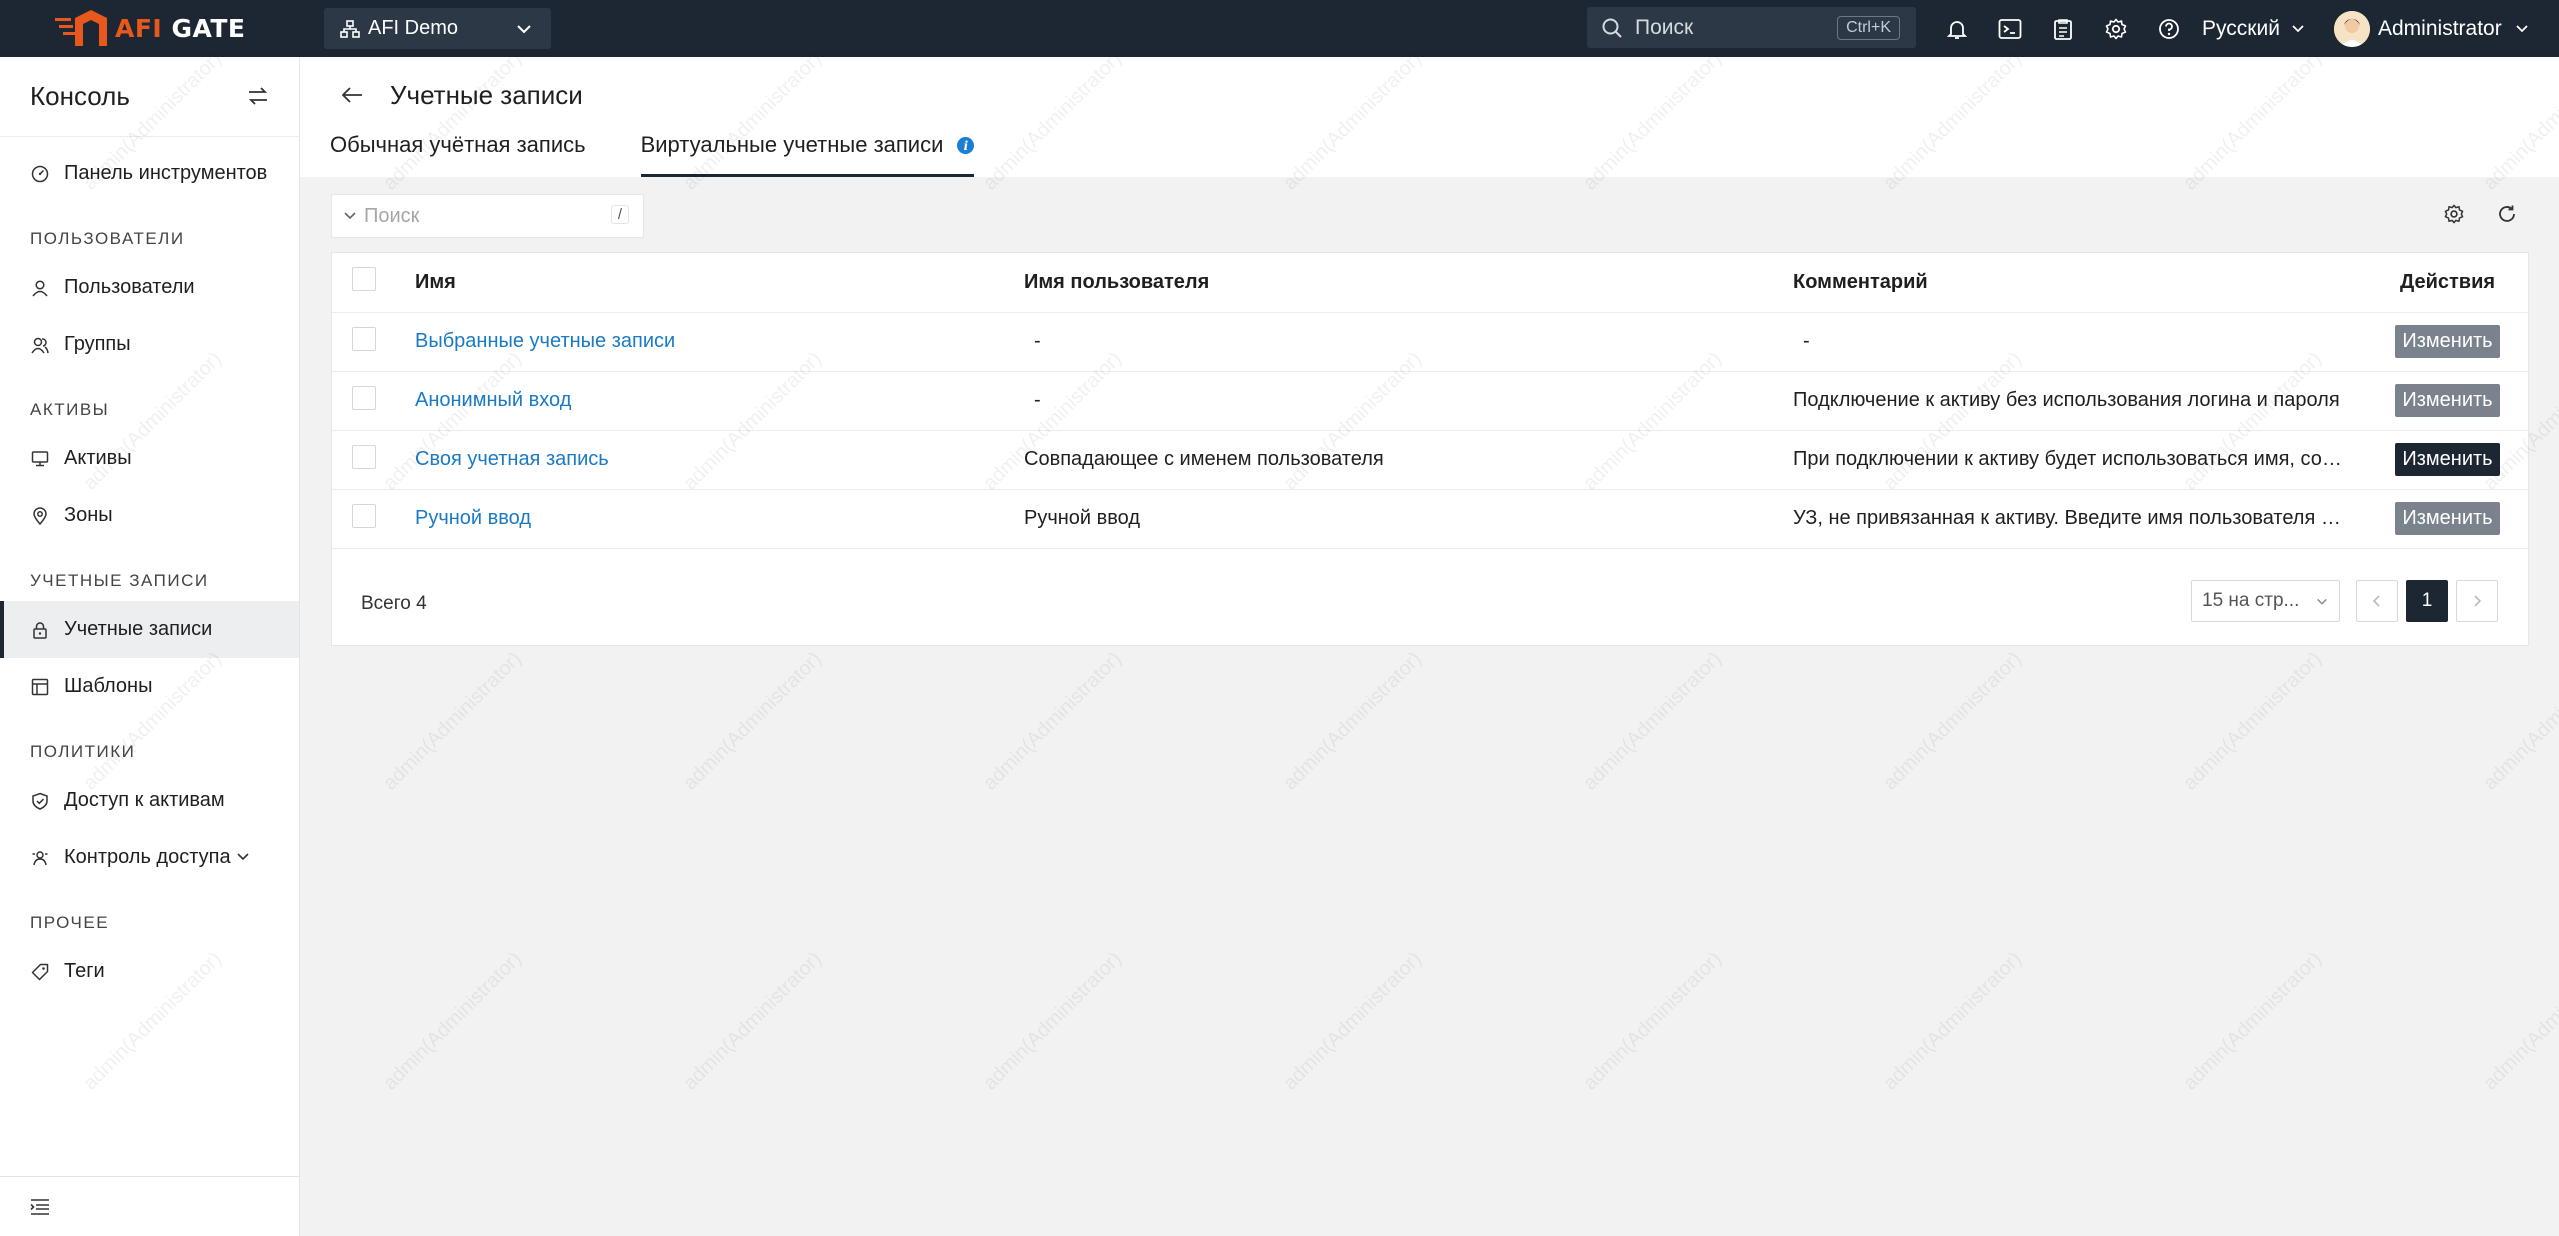 Image resolution: width=2559 pixels, height=1236 pixels. What do you see at coordinates (119, 580) in the screenshot?
I see `section-accounts: УЧЕТНЫЕ ЗАПИСИ` at bounding box center [119, 580].